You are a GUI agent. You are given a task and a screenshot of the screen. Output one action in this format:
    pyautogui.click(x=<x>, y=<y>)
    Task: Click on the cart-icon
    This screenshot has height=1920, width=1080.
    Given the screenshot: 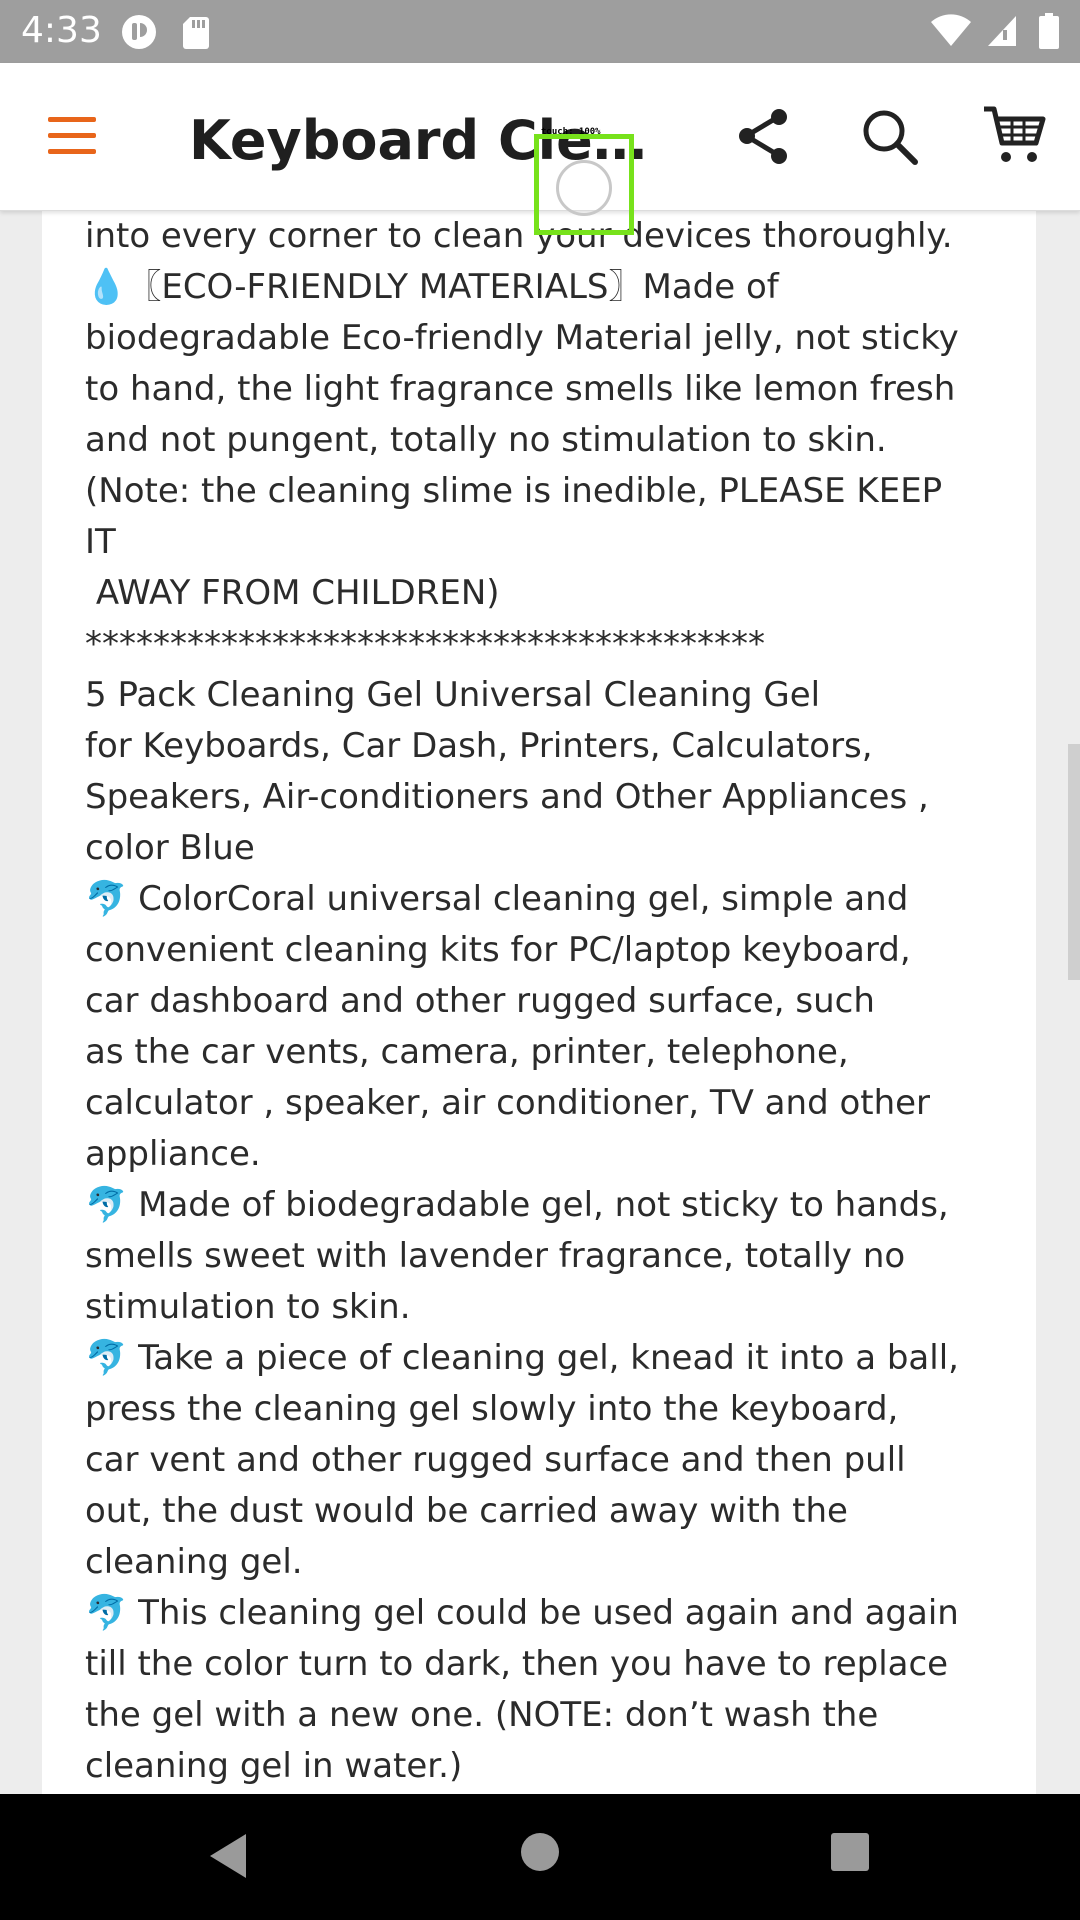 What is the action you would take?
    pyautogui.click(x=1015, y=134)
    